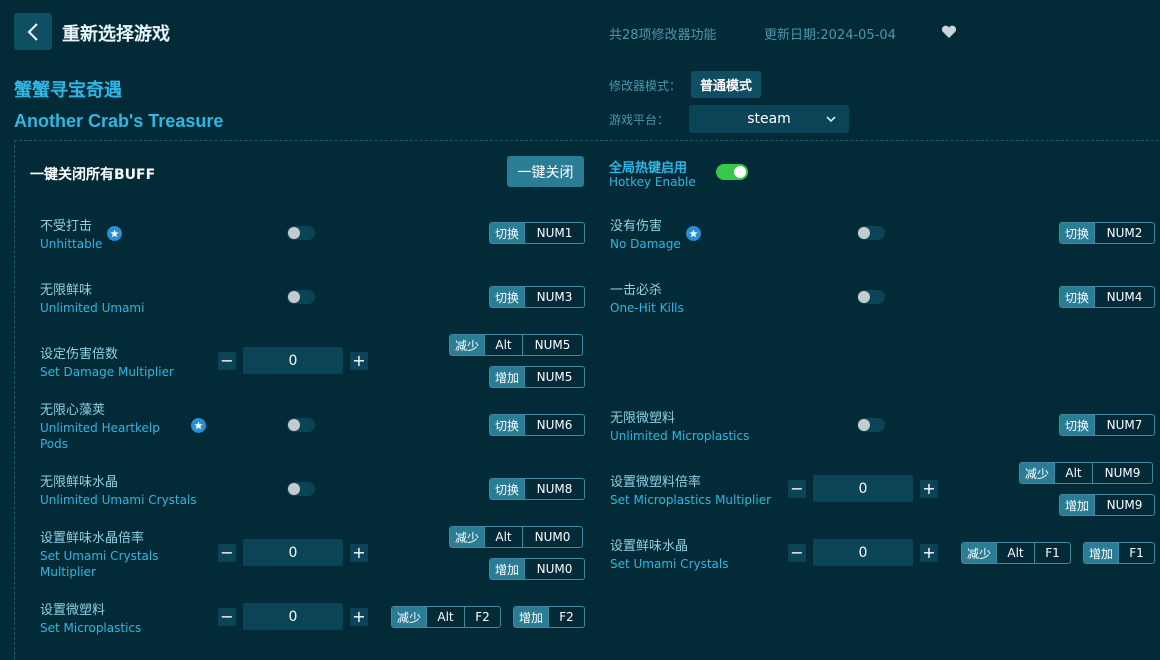 The height and width of the screenshot is (660, 1160). Describe the element at coordinates (537, 233) in the screenshot. I see `hotkey-chip: 切换 NUM1` at that location.